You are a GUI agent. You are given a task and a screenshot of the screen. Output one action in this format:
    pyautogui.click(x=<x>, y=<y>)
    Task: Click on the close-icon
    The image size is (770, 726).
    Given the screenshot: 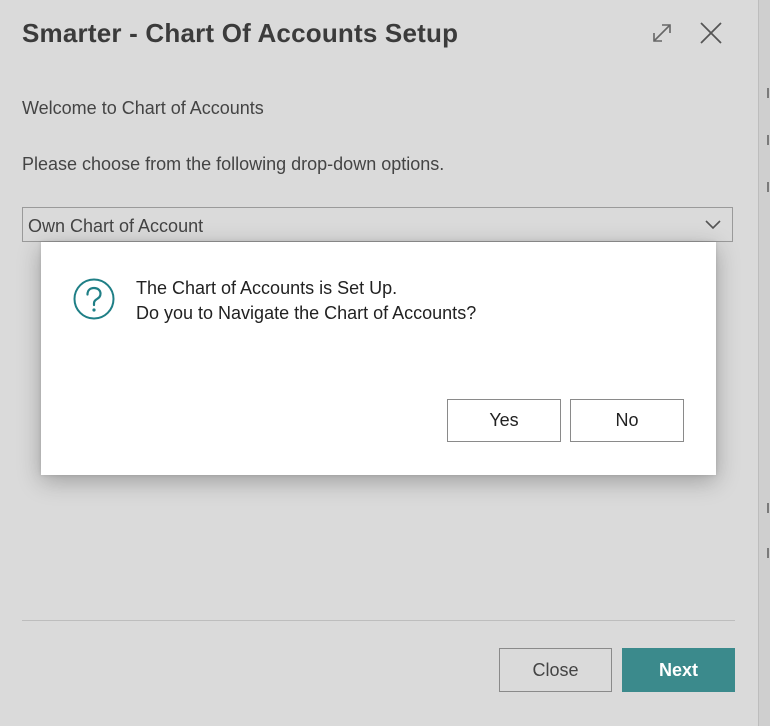 What is the action you would take?
    pyautogui.click(x=711, y=33)
    